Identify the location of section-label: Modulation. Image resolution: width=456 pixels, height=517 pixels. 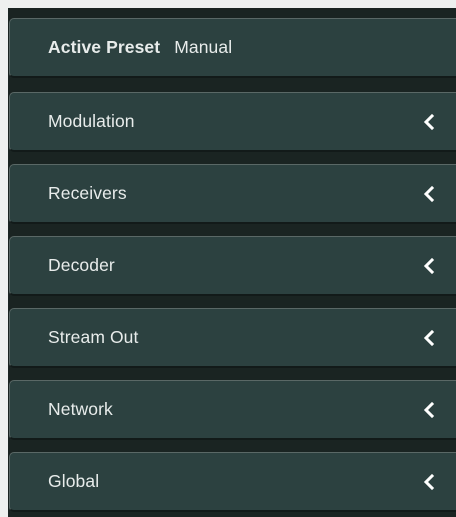
(91, 121).